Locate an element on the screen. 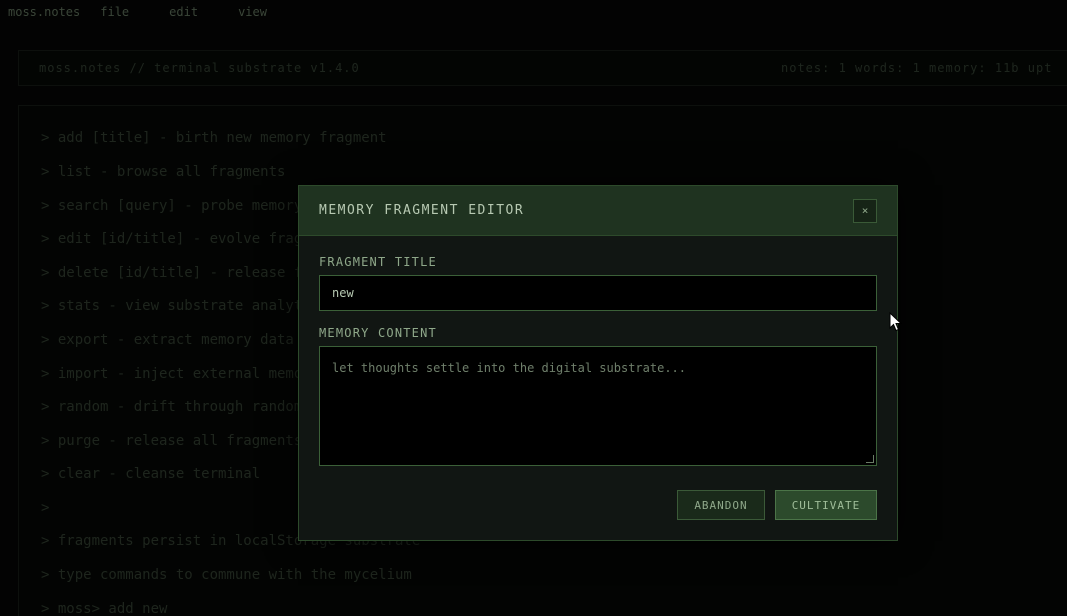 The width and height of the screenshot is (1067, 616). cultivate-button: CULTIVATE is located at coordinates (826, 505).